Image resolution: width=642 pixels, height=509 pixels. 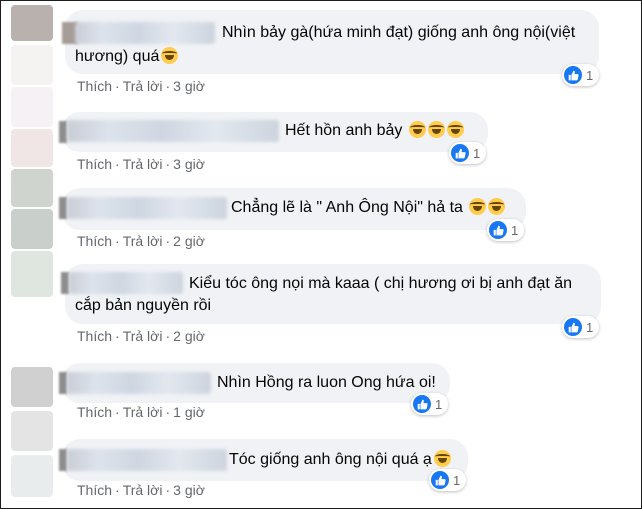 I want to click on comment-text: cắp bản nguyền rồi, so click(x=143, y=305).